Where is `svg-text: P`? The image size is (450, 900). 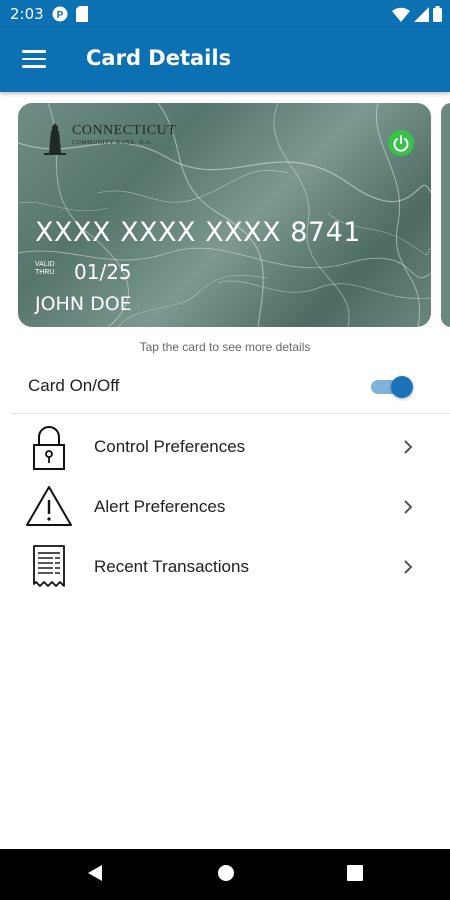
svg-text: P is located at coordinates (60, 15).